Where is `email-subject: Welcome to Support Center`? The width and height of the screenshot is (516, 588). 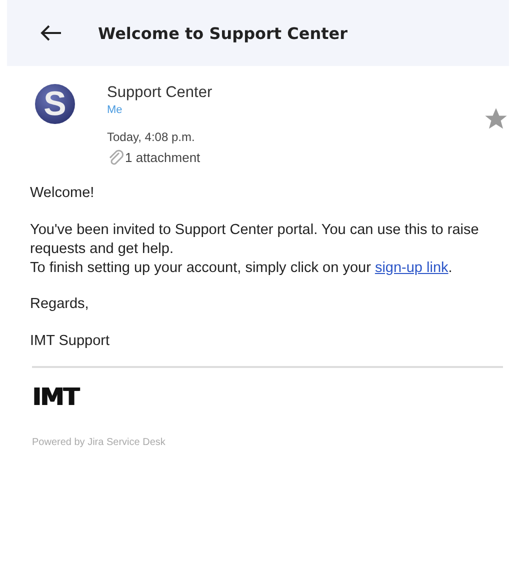 email-subject: Welcome to Support Center is located at coordinates (223, 33).